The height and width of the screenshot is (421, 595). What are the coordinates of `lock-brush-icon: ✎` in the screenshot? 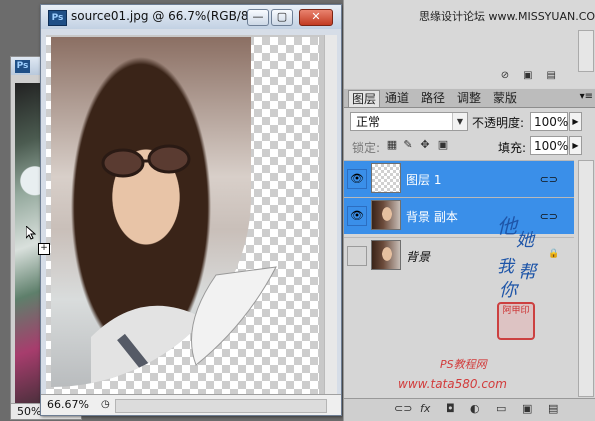 It's located at (408, 145).